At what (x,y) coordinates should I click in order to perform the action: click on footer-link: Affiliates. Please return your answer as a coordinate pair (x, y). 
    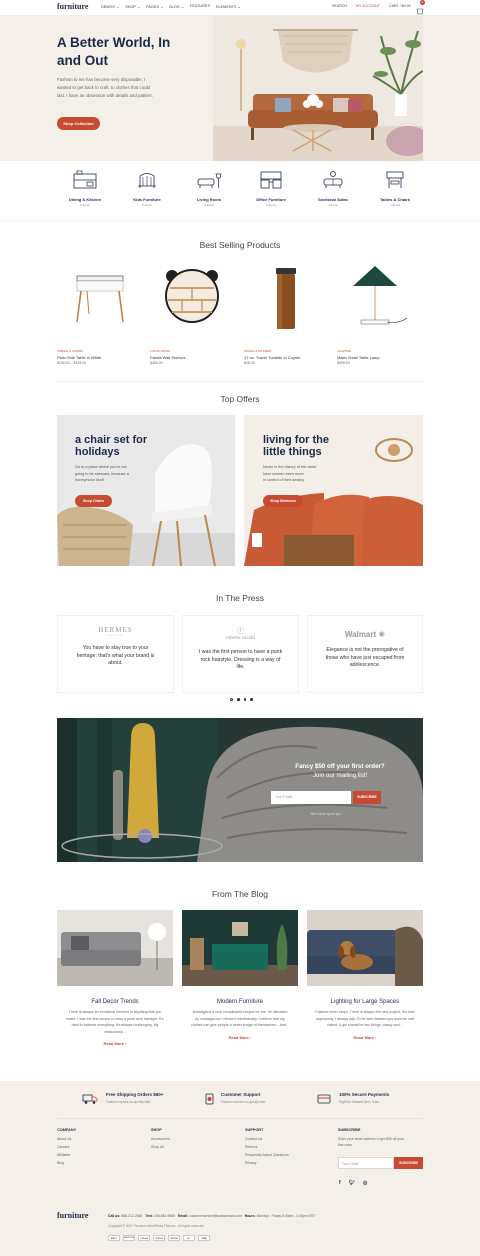
    Looking at the image, I should click on (66, 1155).